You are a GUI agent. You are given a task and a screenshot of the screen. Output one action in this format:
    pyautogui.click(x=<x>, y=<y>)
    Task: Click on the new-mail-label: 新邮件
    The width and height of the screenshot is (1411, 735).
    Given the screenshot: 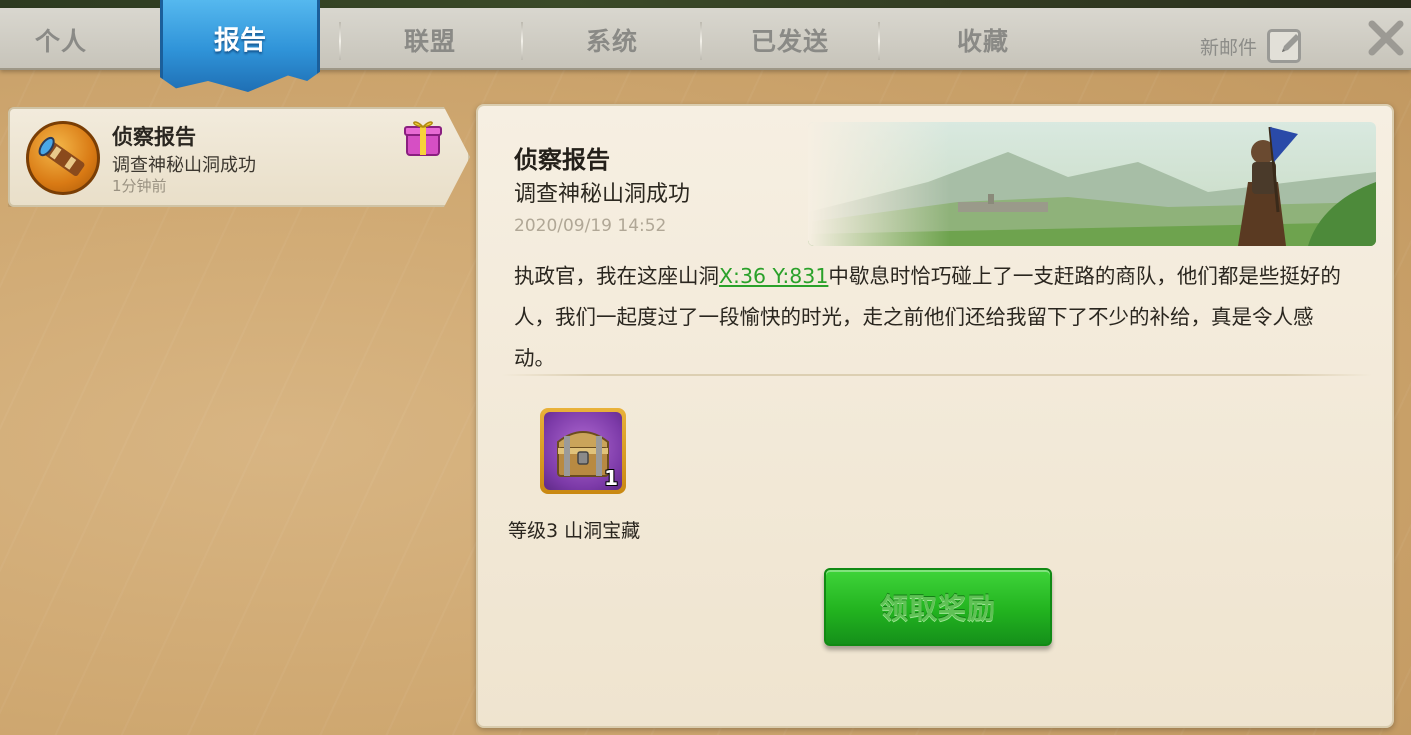 What is the action you would take?
    pyautogui.click(x=1229, y=47)
    